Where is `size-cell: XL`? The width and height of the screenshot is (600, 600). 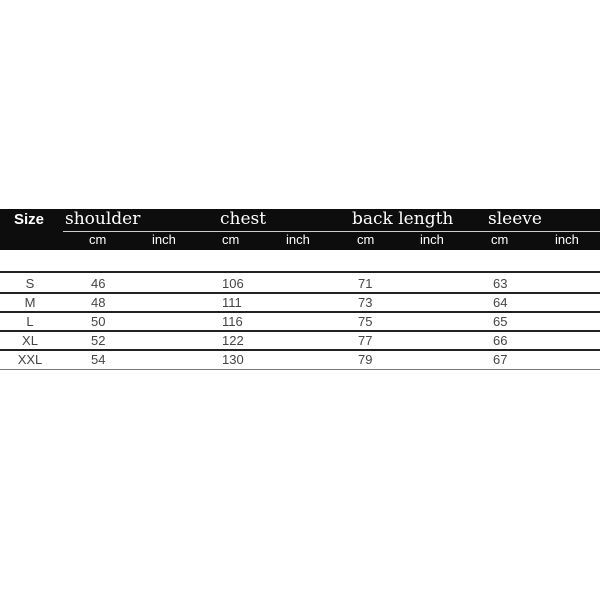
size-cell: XL is located at coordinates (30, 340).